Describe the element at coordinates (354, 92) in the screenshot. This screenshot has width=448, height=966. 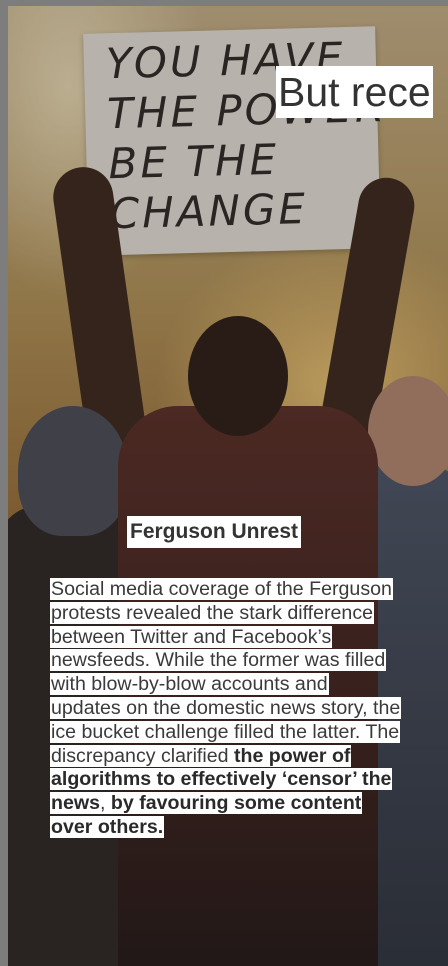
I see `headline: But rece` at that location.